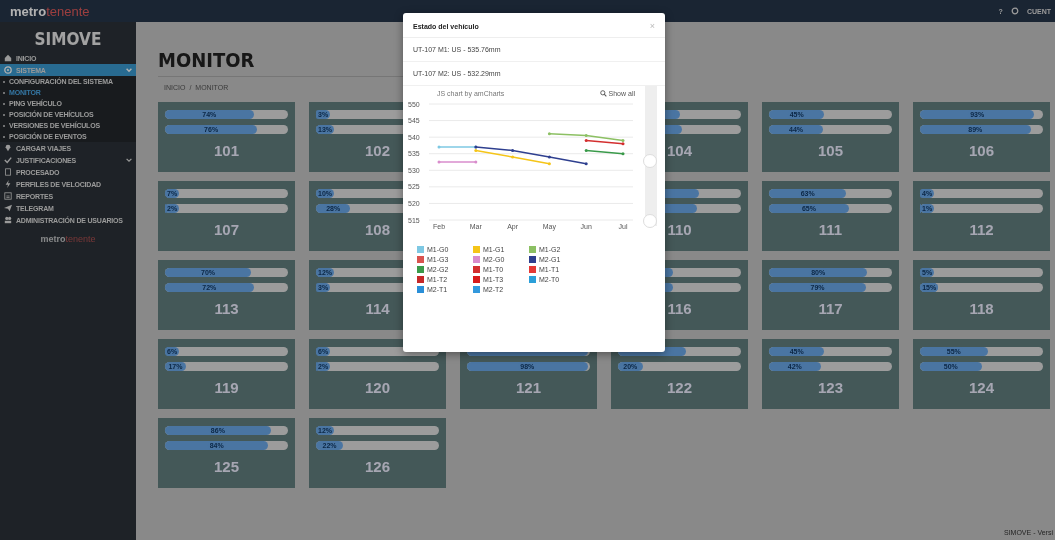  What do you see at coordinates (50, 11) in the screenshot?
I see `brand-logo: metrotenente` at bounding box center [50, 11].